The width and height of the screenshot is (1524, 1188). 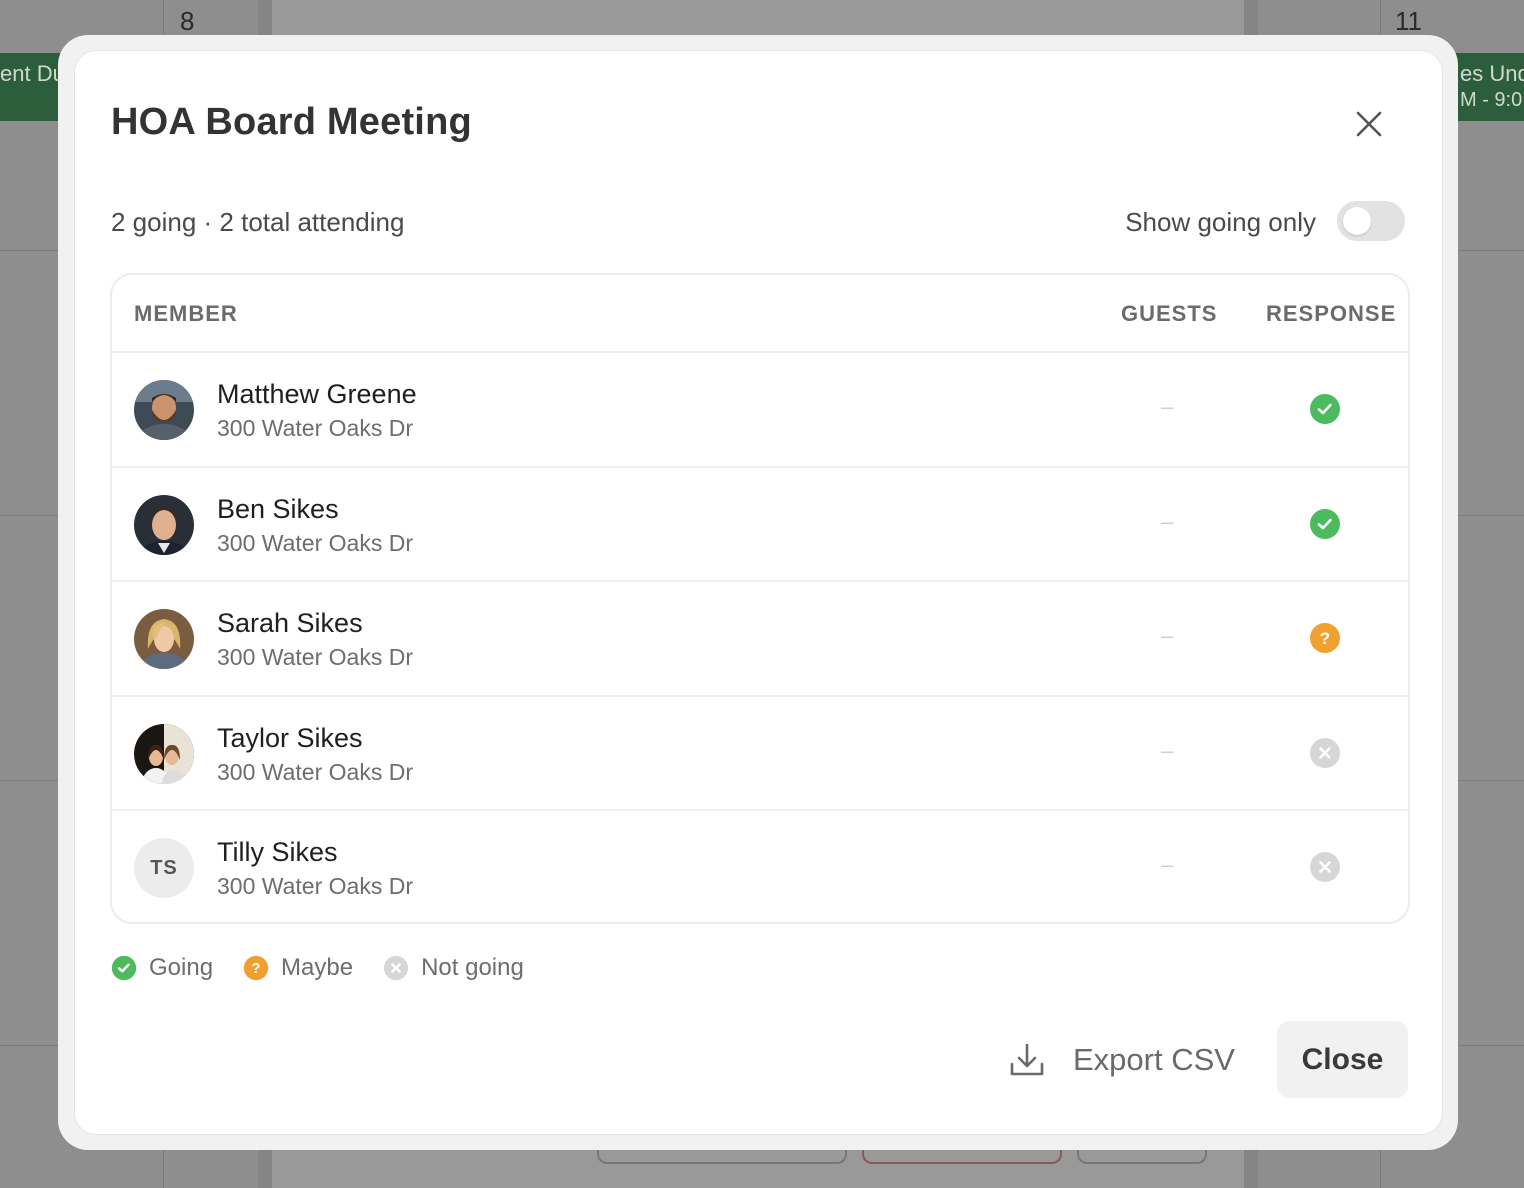 What do you see at coordinates (1169, 314) in the screenshot?
I see `column-header-guests: GUESTS` at bounding box center [1169, 314].